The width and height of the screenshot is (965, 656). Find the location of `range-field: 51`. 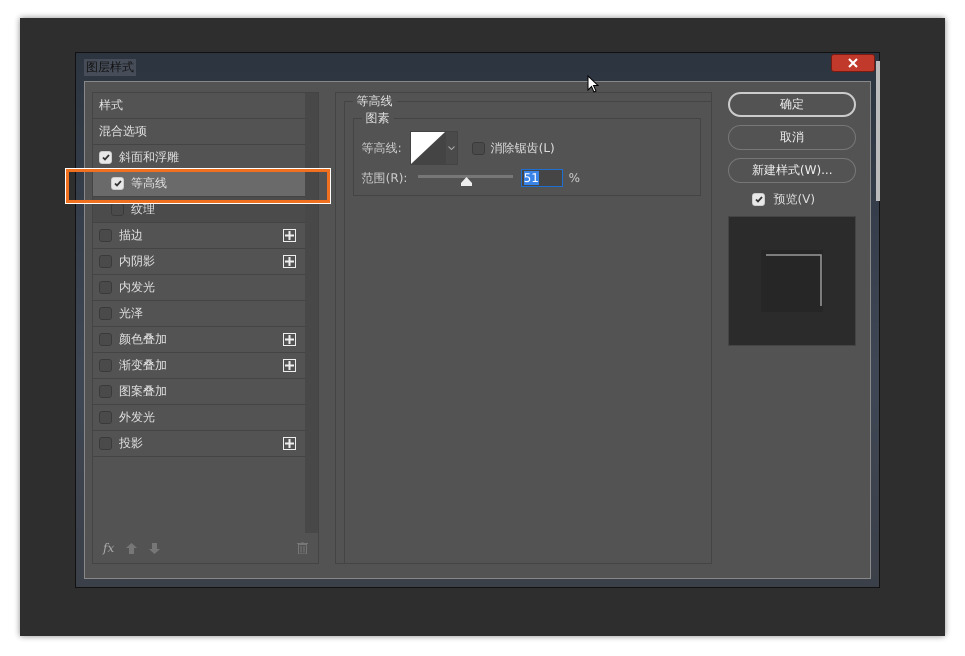

range-field: 51 is located at coordinates (541, 178).